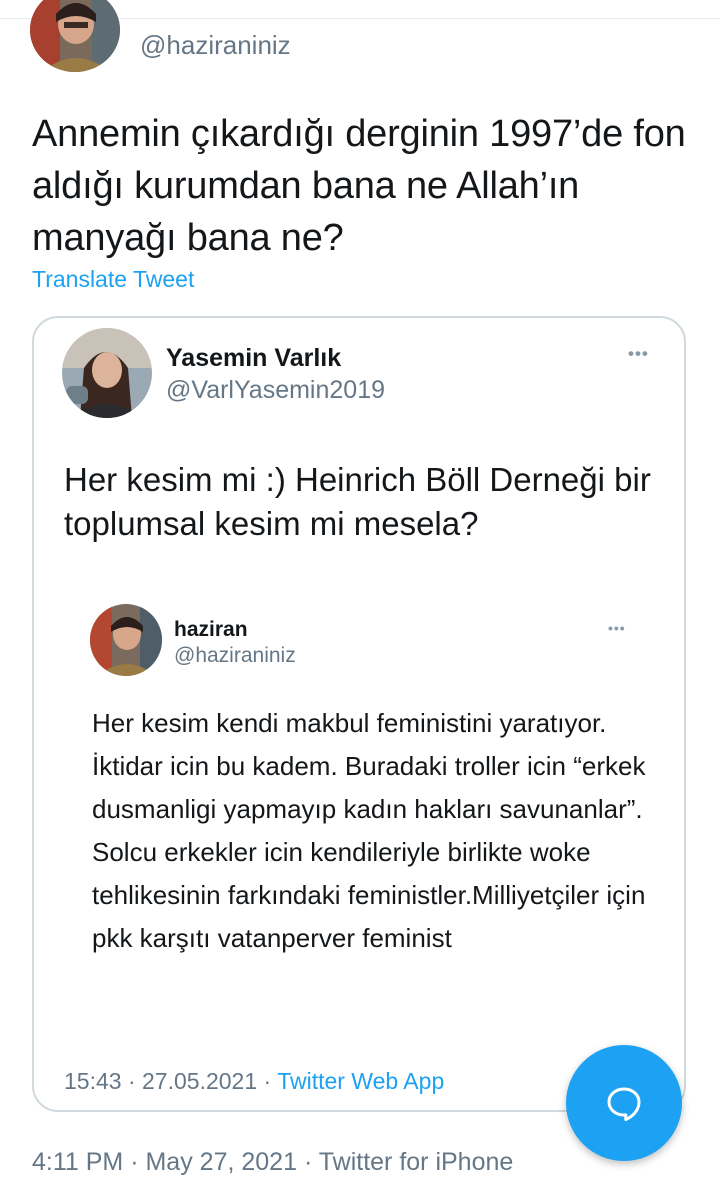  What do you see at coordinates (360, 1081) in the screenshot?
I see `quoted-source-link: Twitter Web App` at bounding box center [360, 1081].